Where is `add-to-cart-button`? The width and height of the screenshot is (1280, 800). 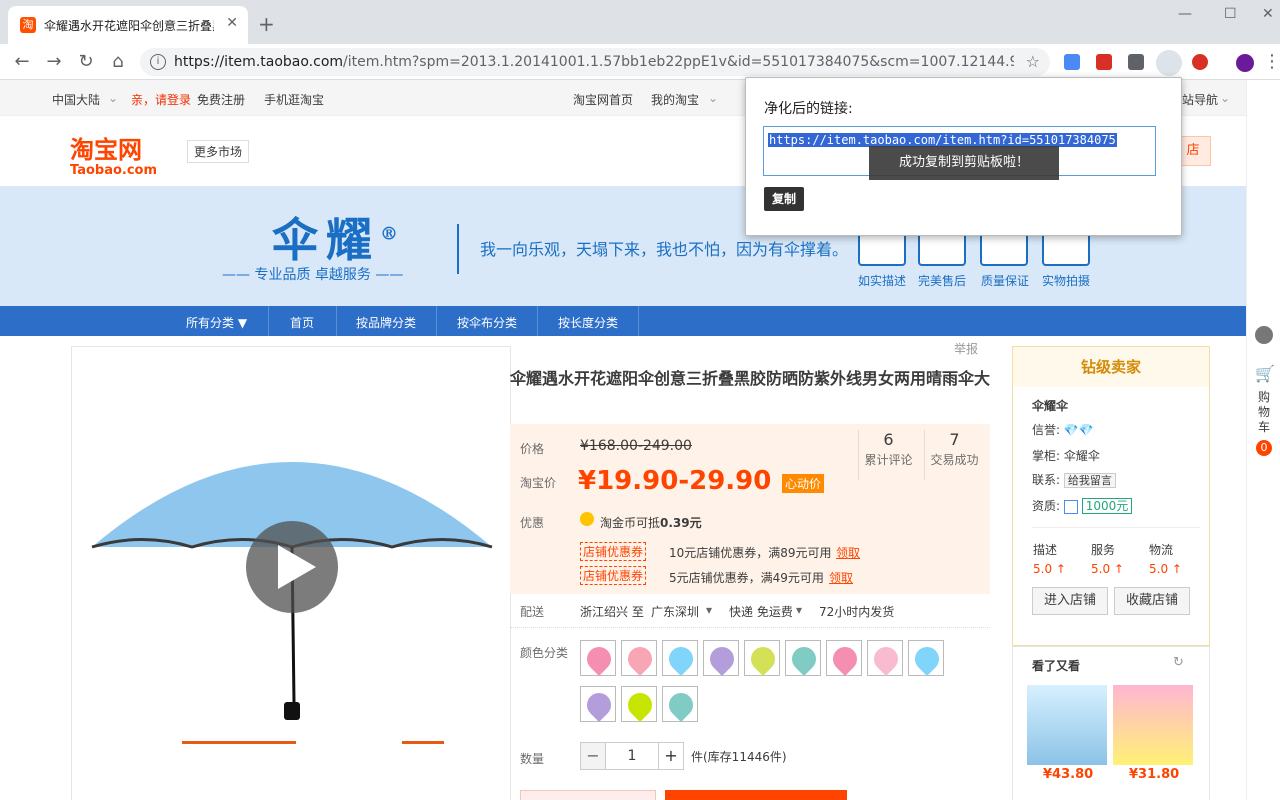 add-to-cart-button is located at coordinates (756, 795).